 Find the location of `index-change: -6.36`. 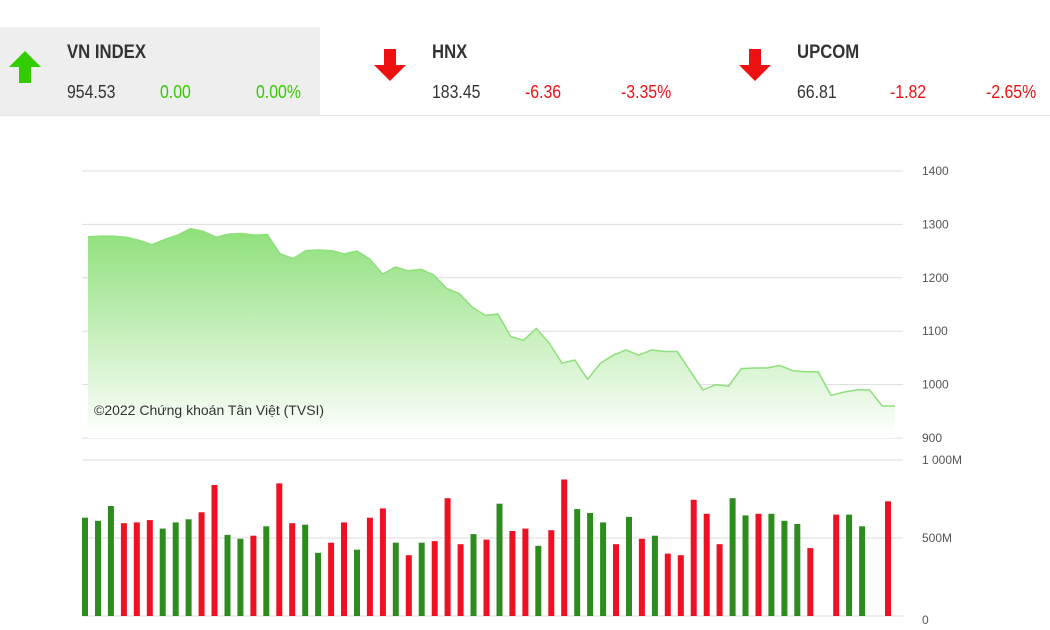

index-change: -6.36 is located at coordinates (543, 92).